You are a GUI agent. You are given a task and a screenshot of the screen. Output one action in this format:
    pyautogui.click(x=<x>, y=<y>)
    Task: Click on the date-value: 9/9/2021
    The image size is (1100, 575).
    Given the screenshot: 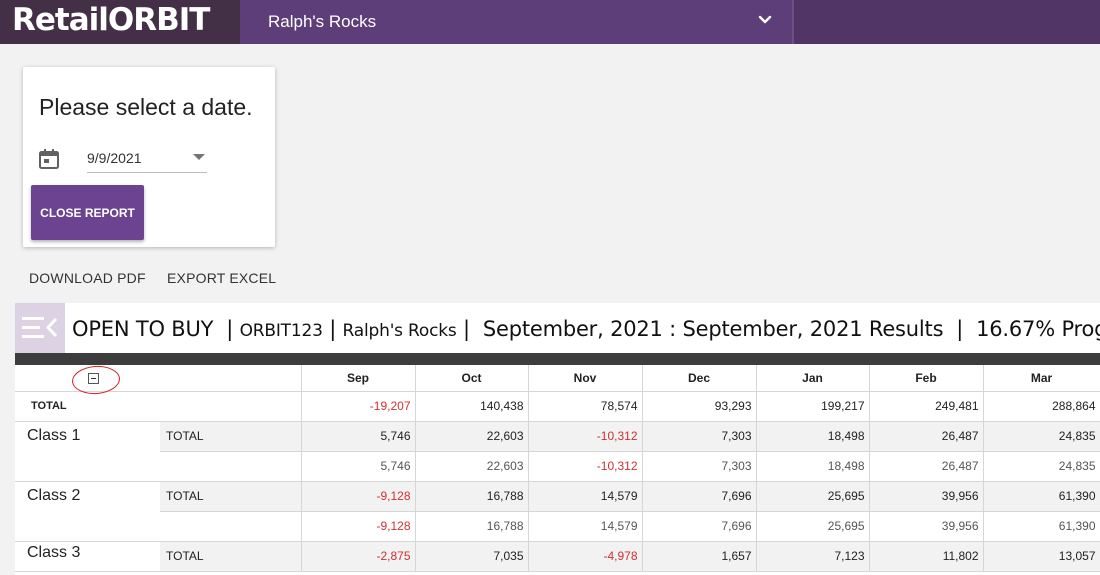 What is the action you would take?
    pyautogui.click(x=114, y=158)
    